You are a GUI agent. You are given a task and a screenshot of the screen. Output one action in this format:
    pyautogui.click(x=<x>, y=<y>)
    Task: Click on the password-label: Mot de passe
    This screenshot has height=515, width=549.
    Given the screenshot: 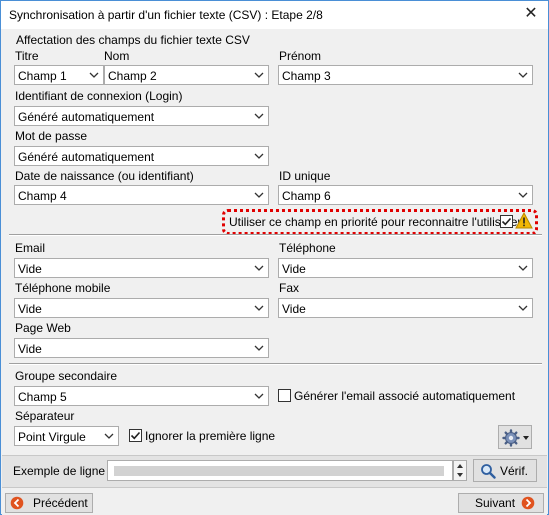 What is the action you would take?
    pyautogui.click(x=51, y=136)
    